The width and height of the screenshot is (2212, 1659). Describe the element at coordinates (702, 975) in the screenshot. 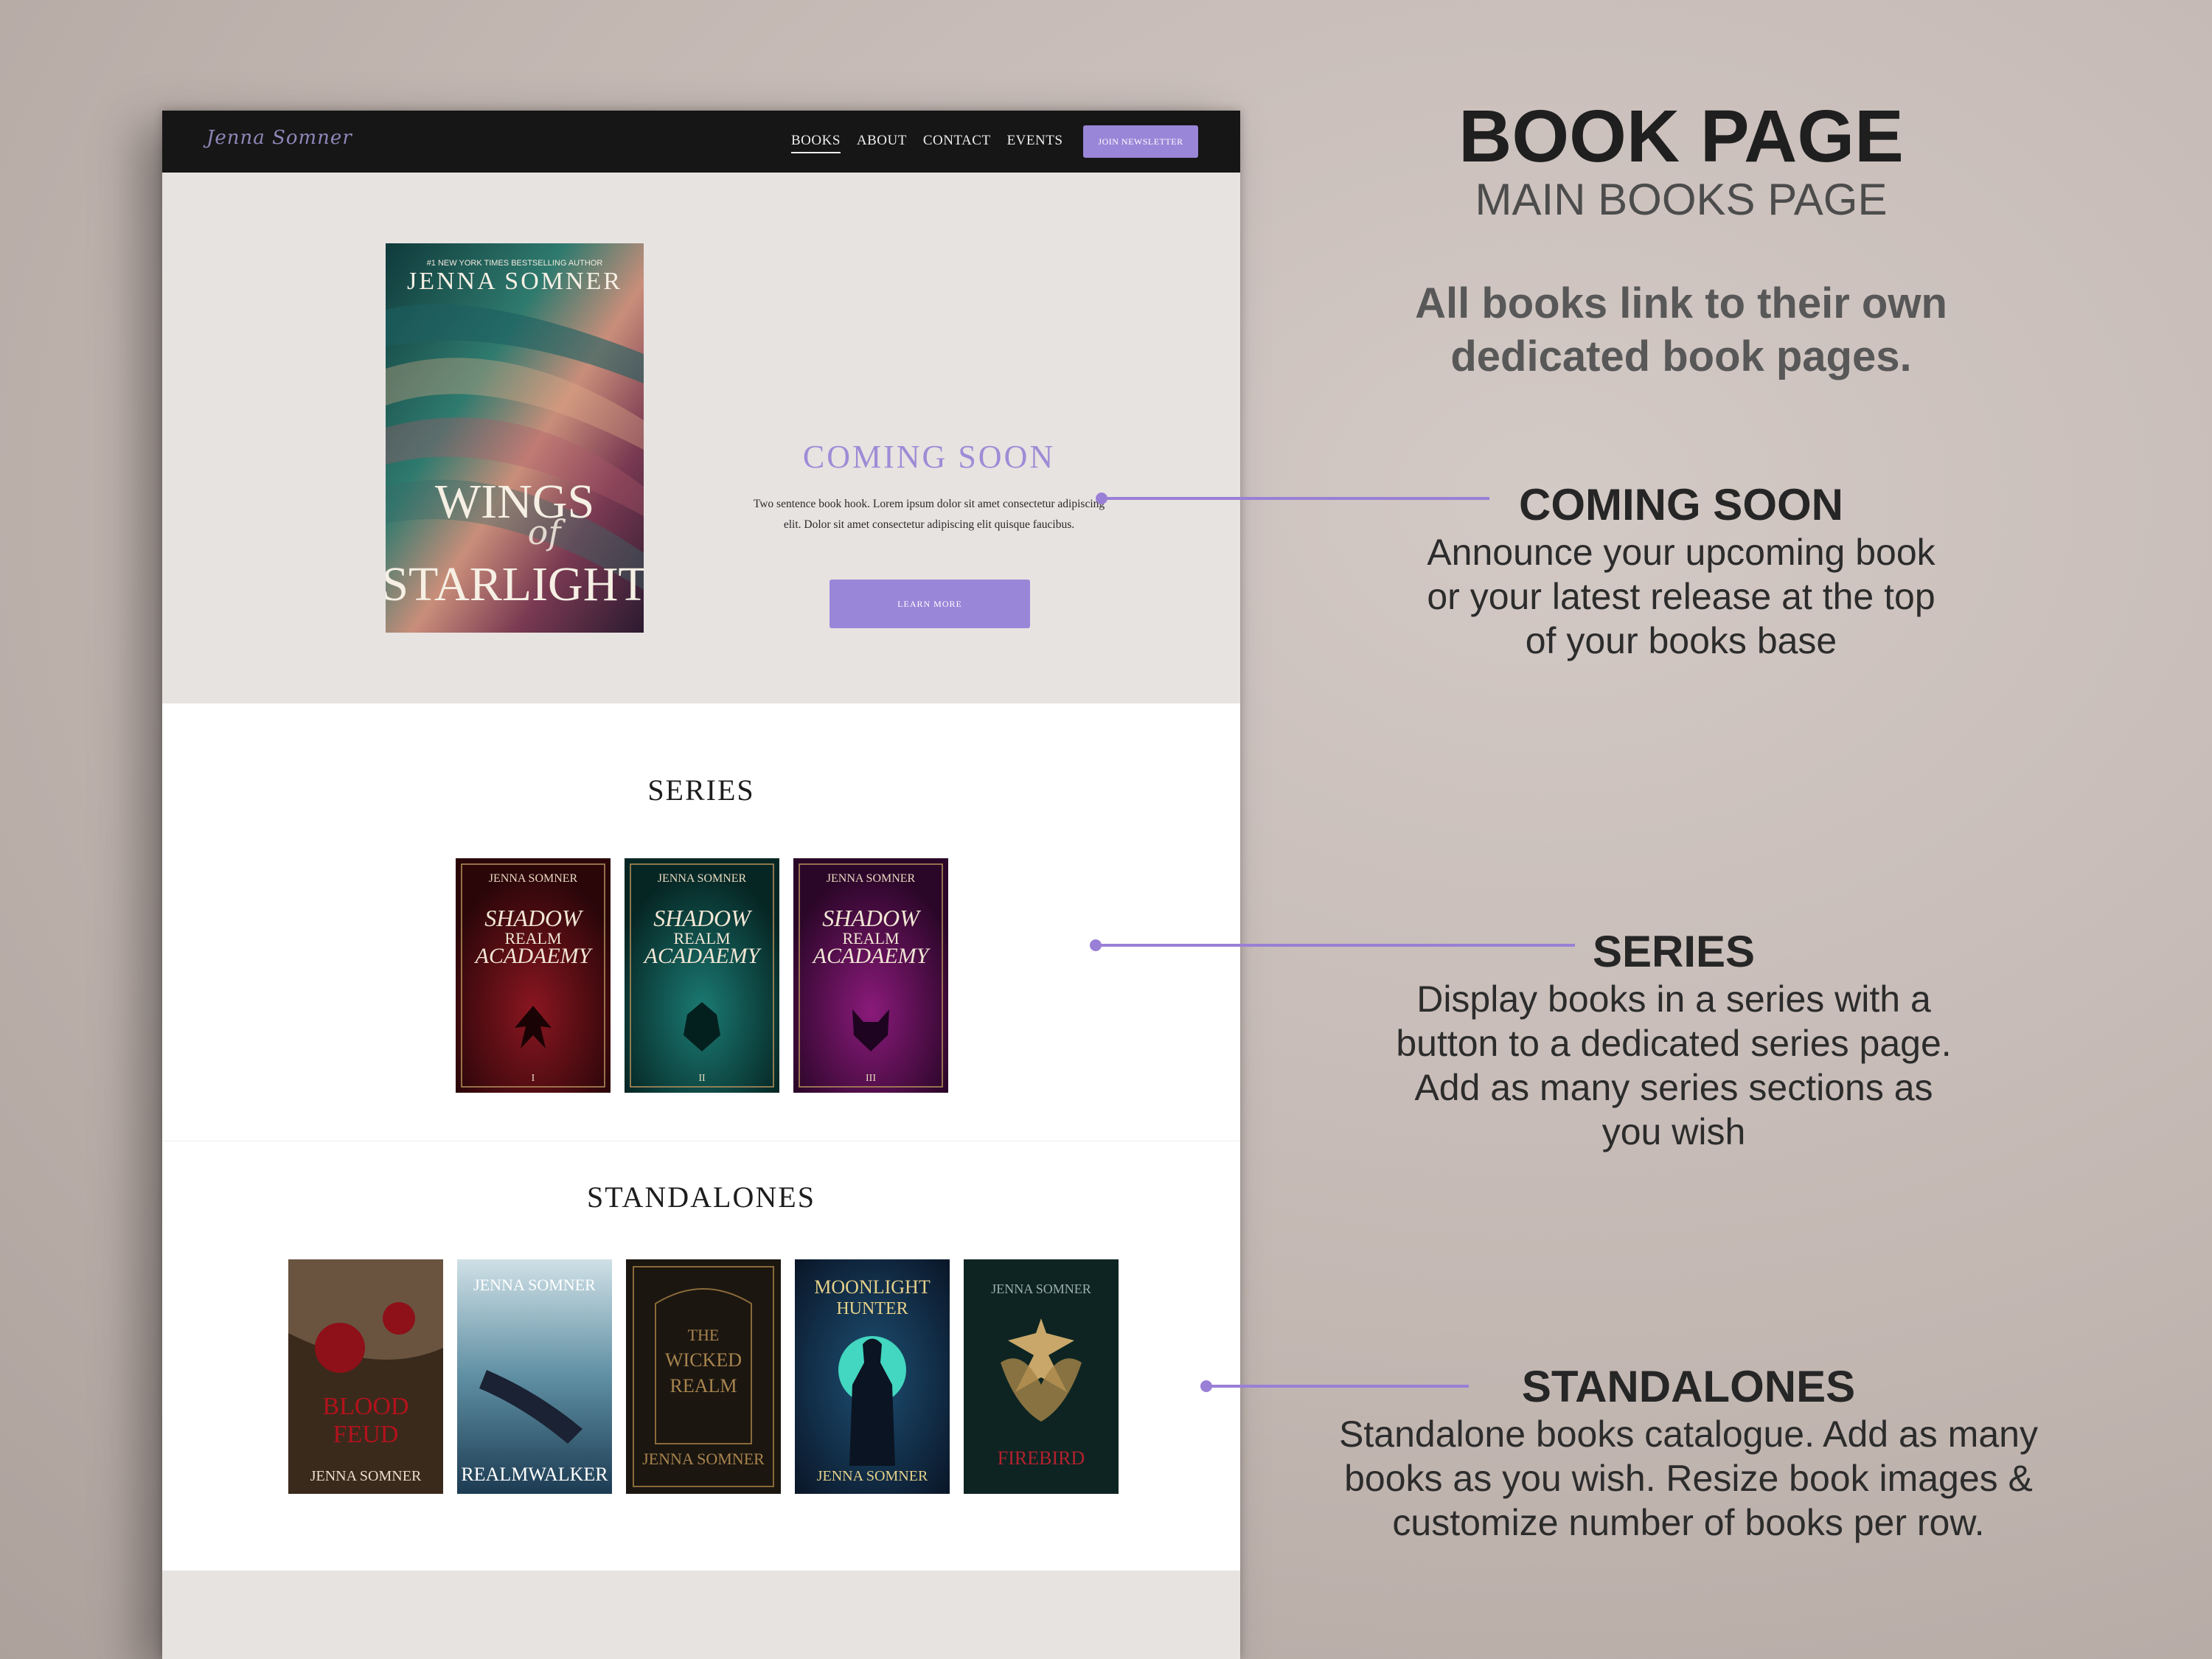

I see `series-book-2: JENNA SOMNER SHADOW REALM ACADAEMY II` at that location.